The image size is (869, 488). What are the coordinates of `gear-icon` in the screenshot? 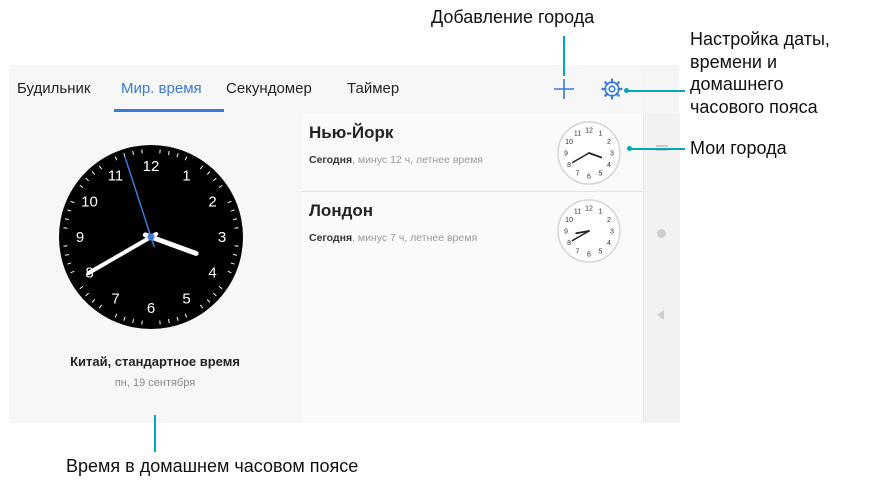 It's located at (612, 89).